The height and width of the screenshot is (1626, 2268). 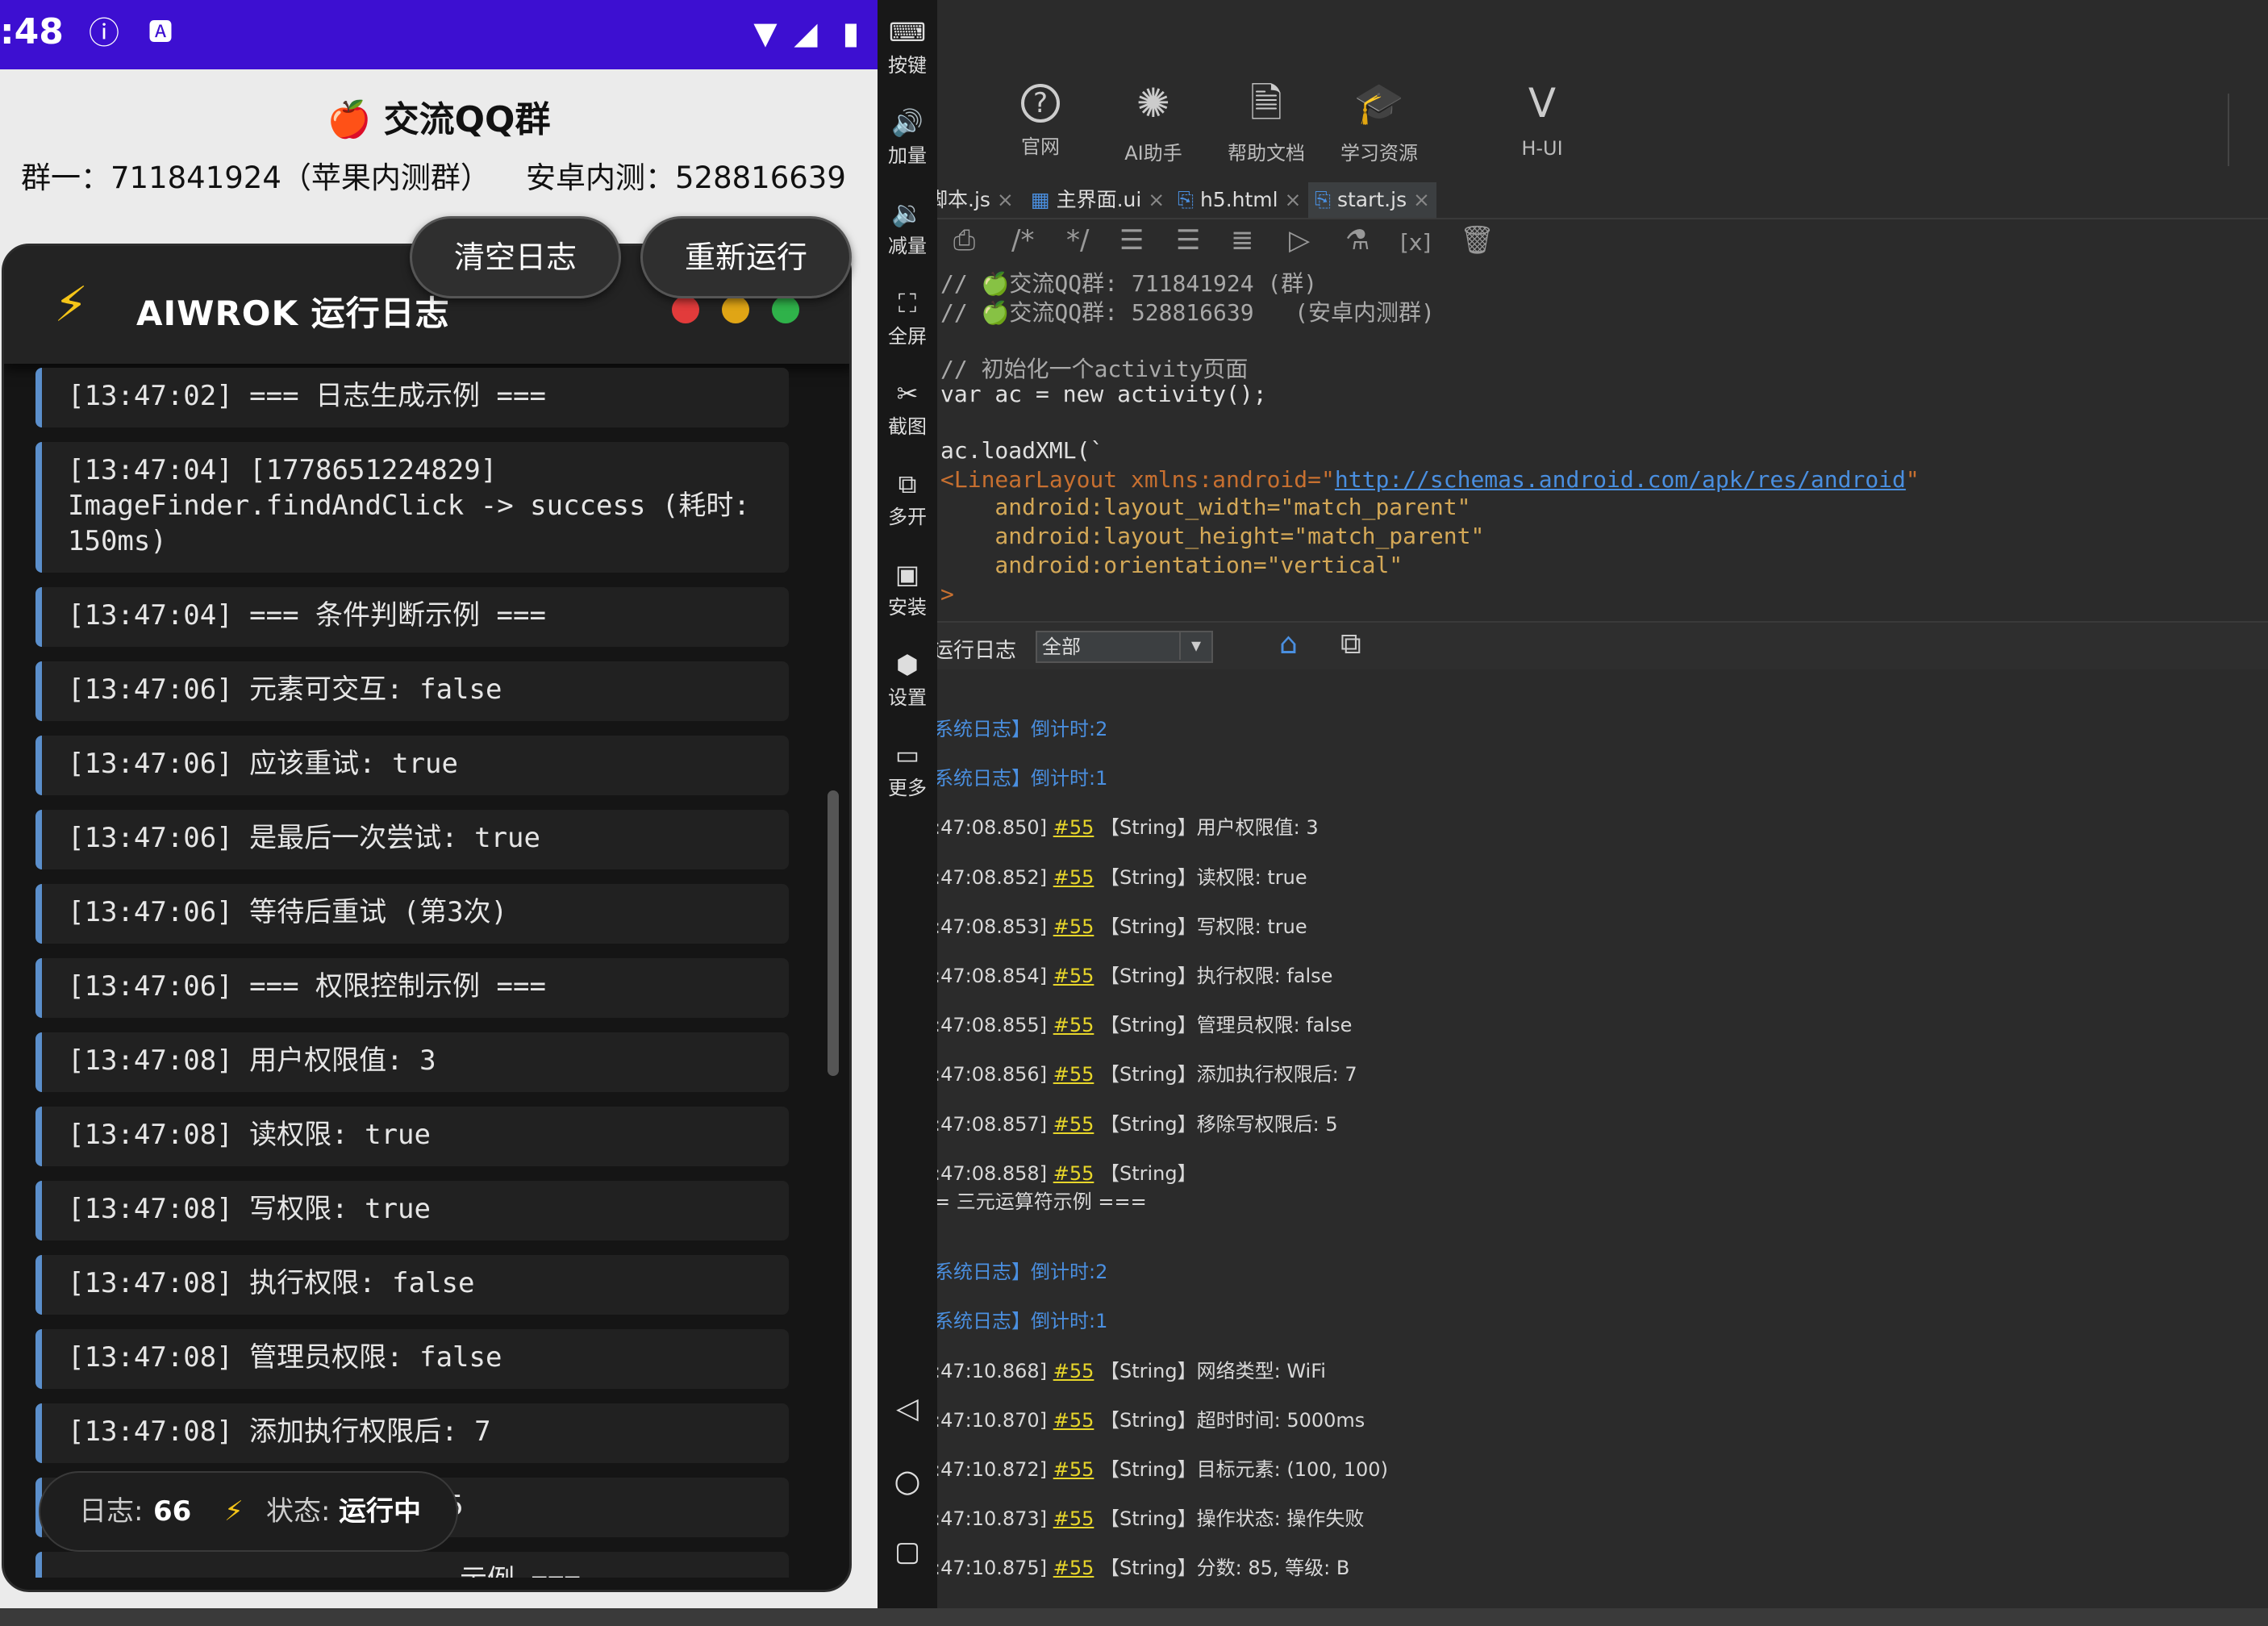 I want to click on back-nav-button: ◁, so click(x=907, y=1409).